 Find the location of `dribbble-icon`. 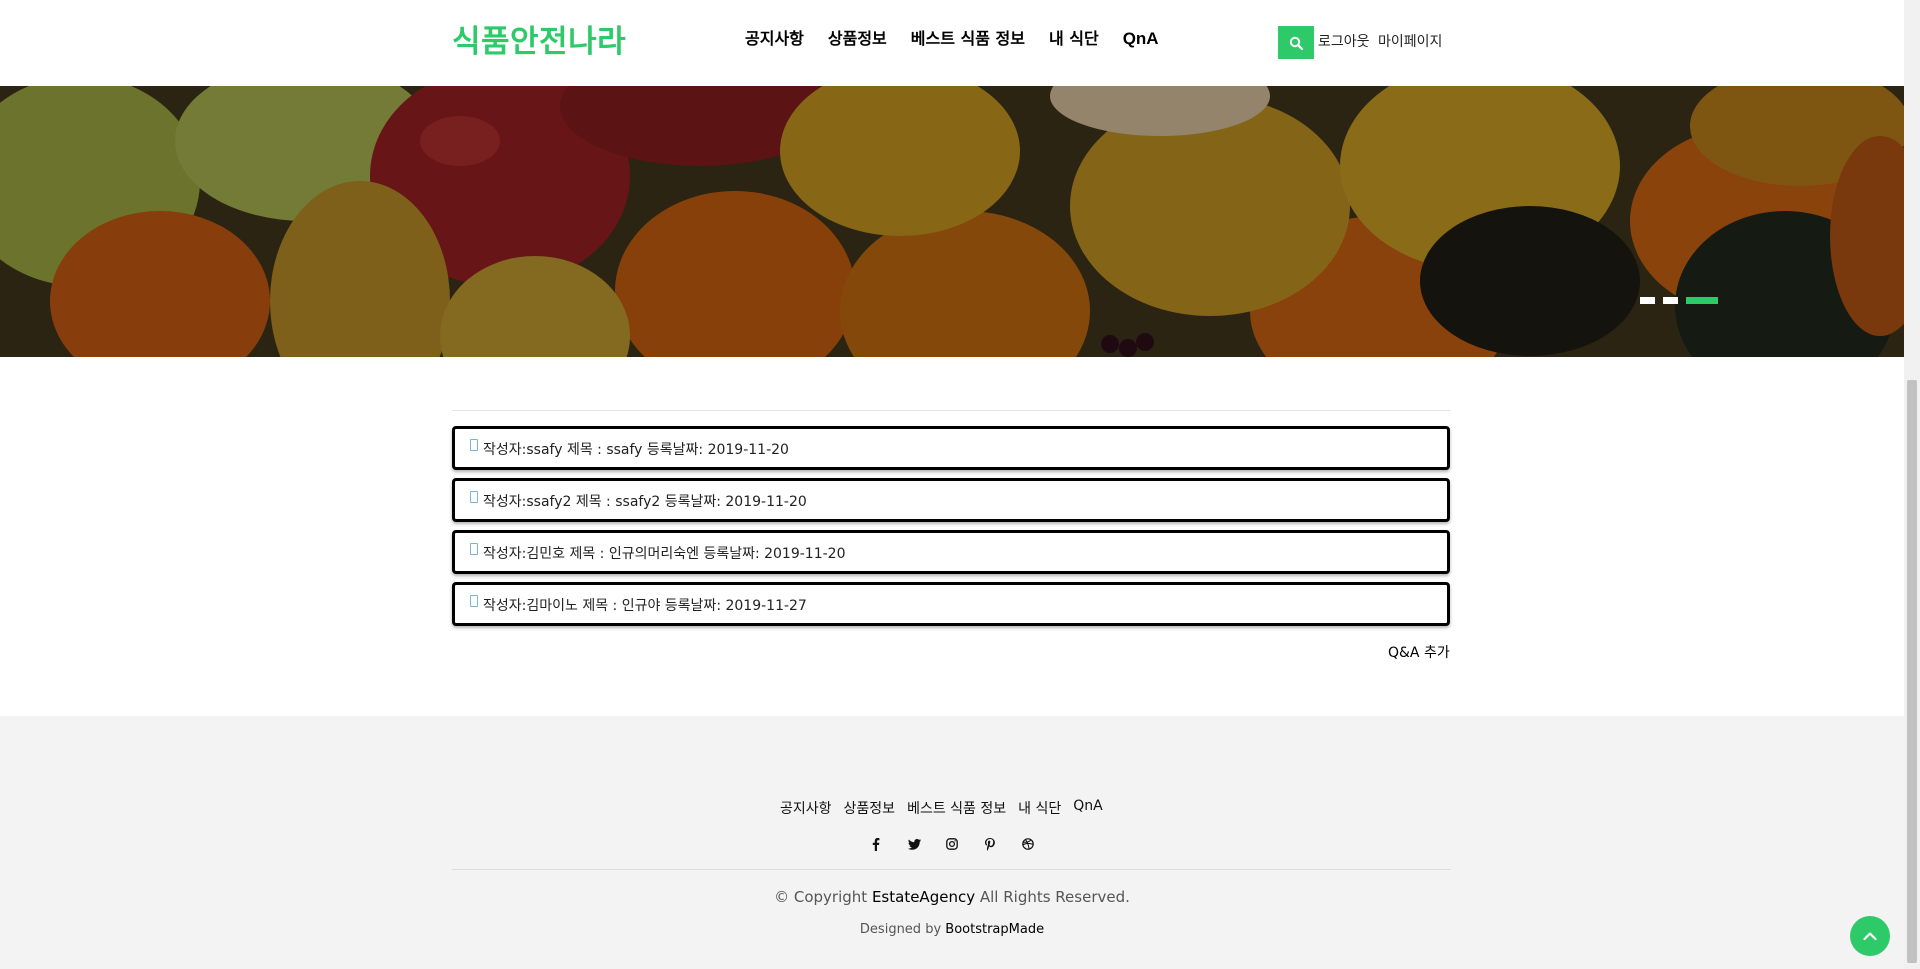

dribbble-icon is located at coordinates (1028, 844).